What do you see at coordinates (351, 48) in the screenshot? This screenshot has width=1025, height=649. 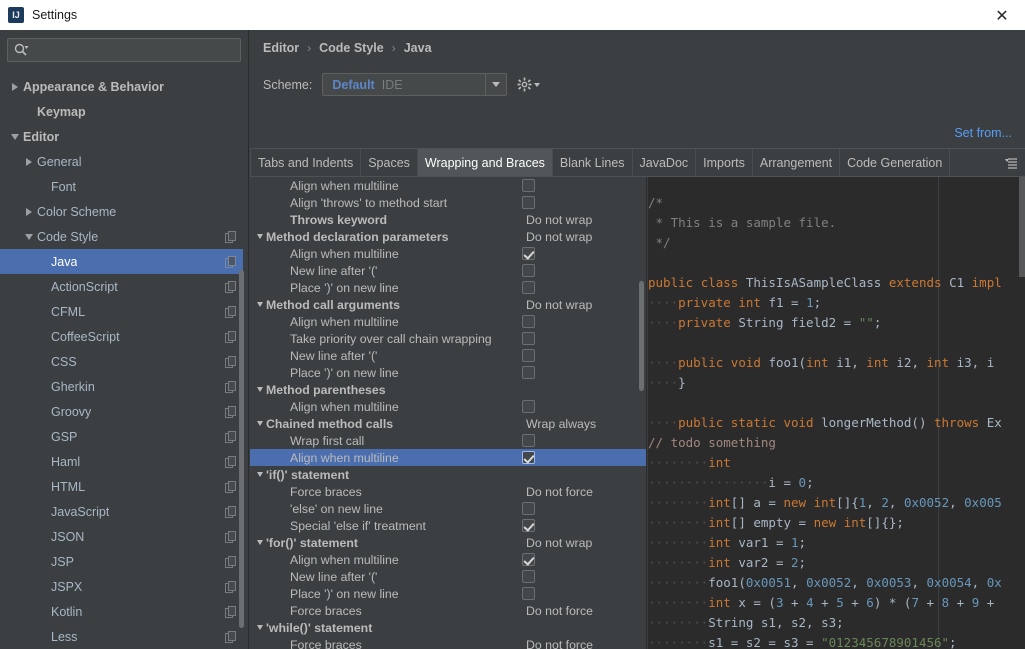 I see `breadcrumb-part-2: Code Style` at bounding box center [351, 48].